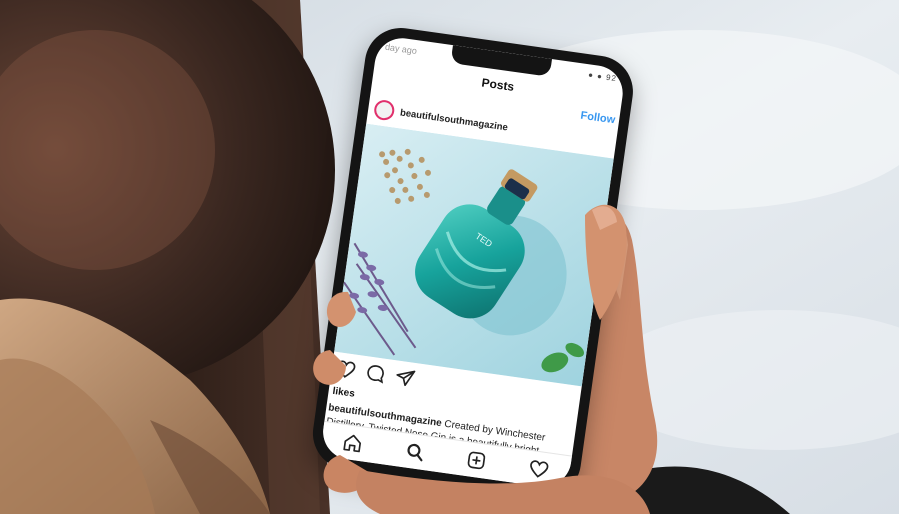 The height and width of the screenshot is (514, 899). What do you see at coordinates (602, 77) in the screenshot?
I see `status-icons: ● ● 92` at bounding box center [602, 77].